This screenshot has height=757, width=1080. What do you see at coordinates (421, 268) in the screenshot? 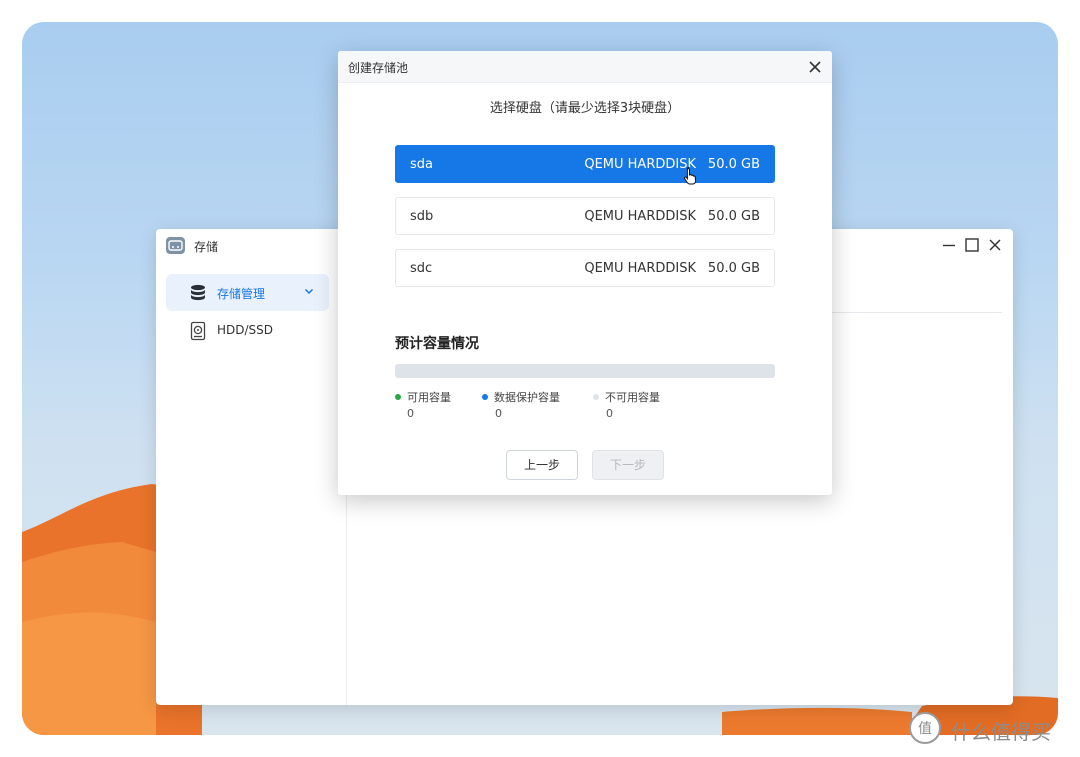
I see `disk-name: sdc` at bounding box center [421, 268].